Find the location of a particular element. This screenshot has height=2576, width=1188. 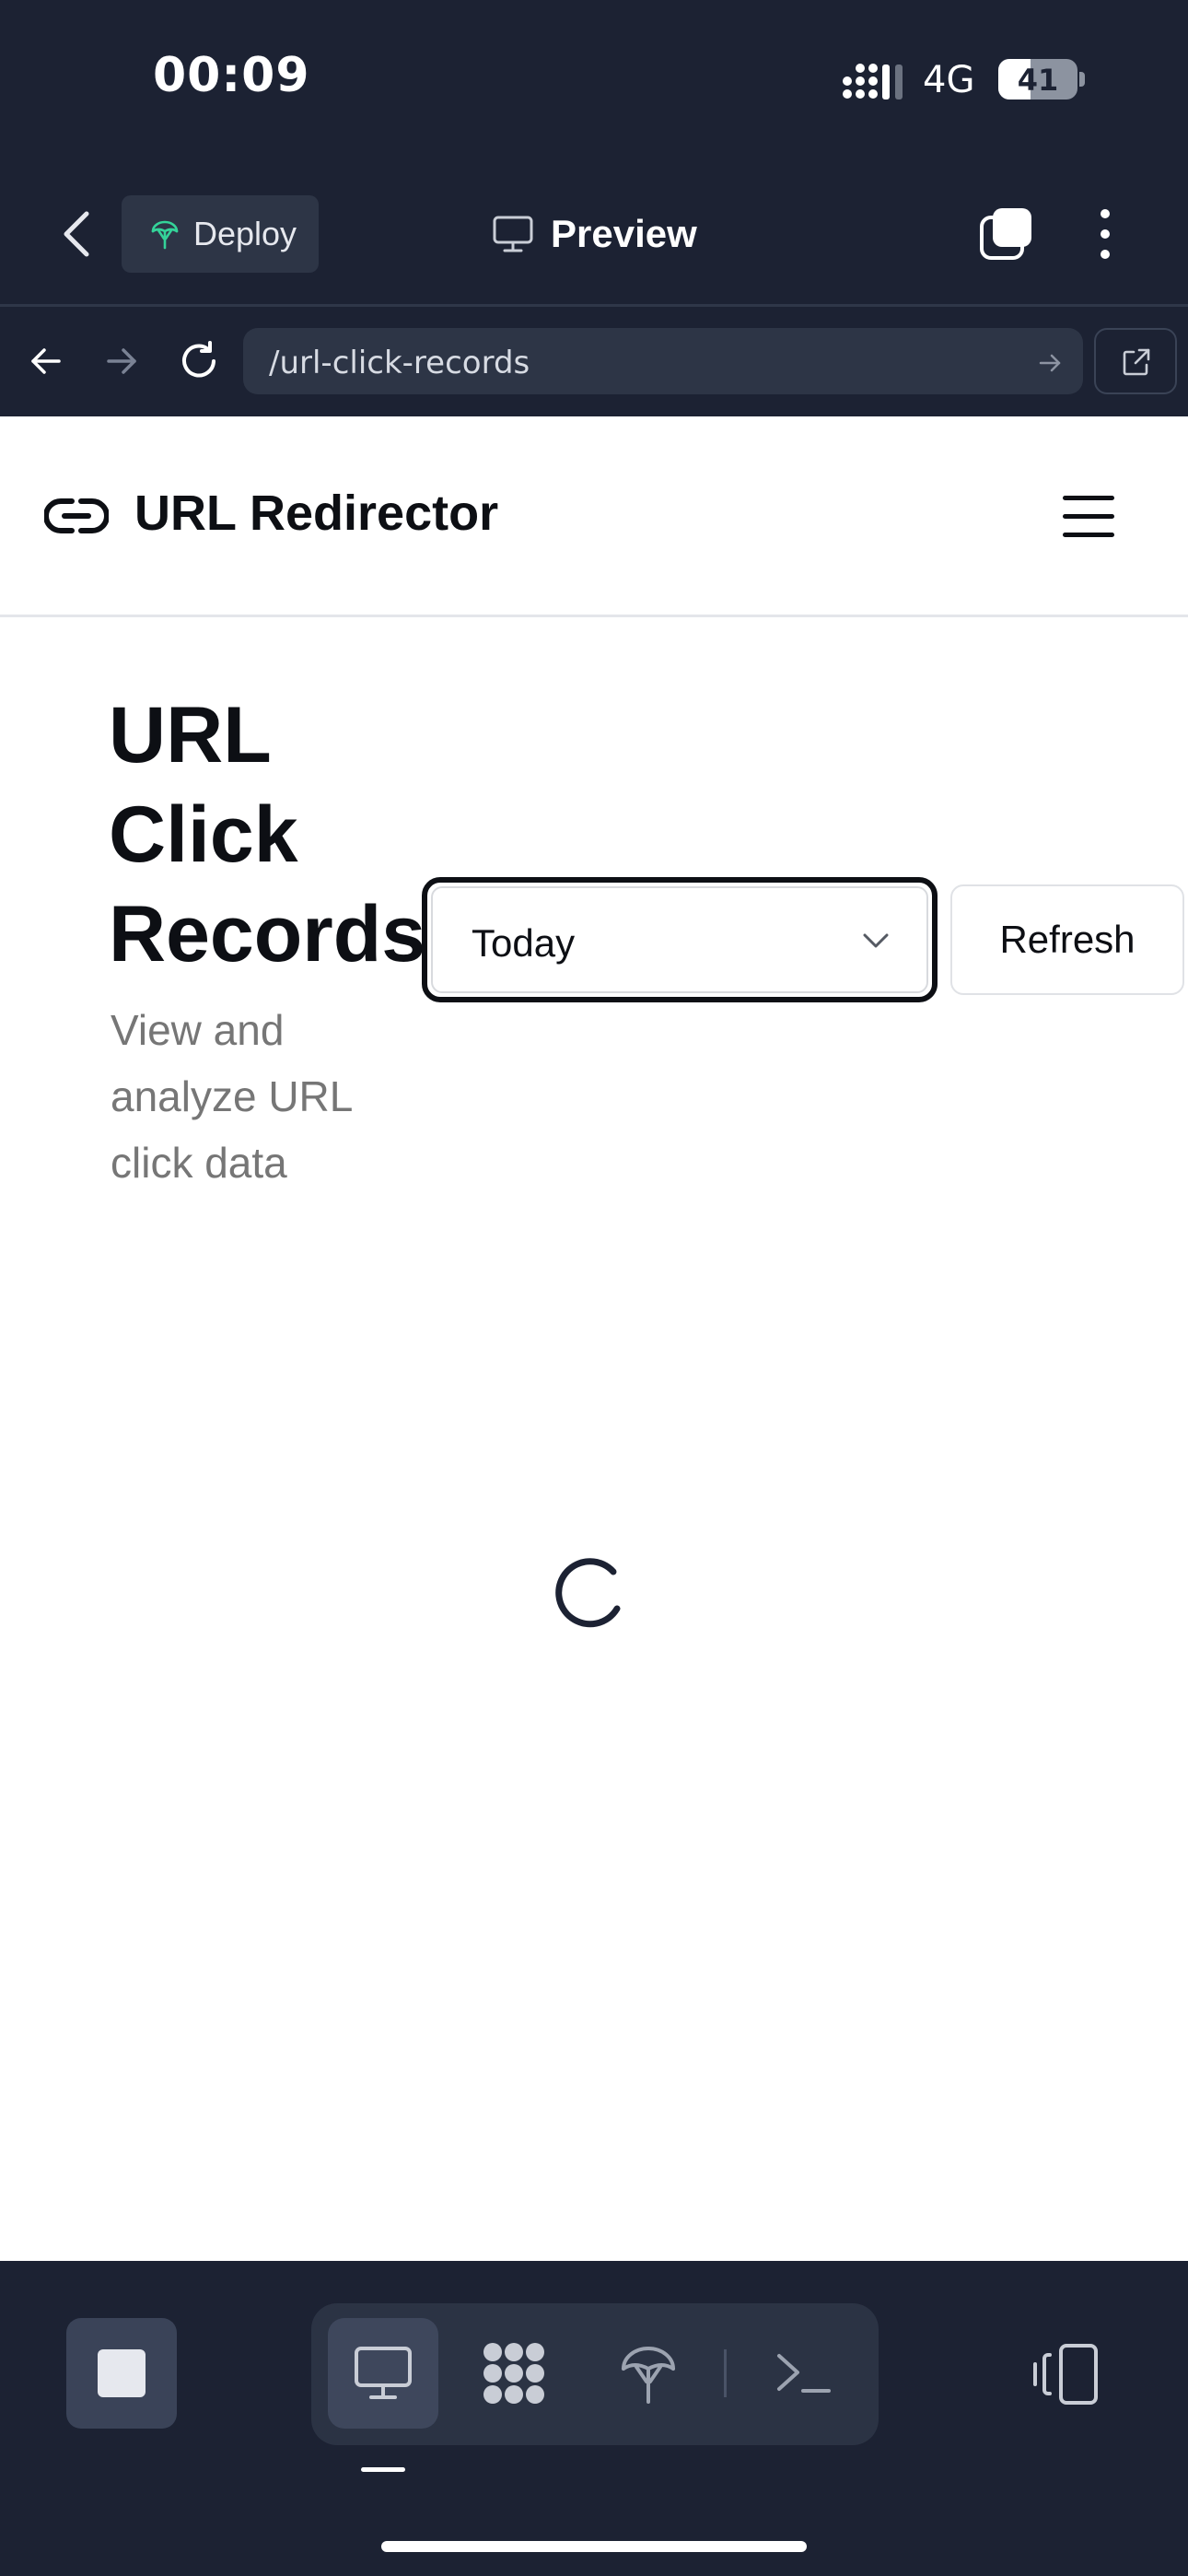

spinner-icon is located at coordinates (588, 1593).